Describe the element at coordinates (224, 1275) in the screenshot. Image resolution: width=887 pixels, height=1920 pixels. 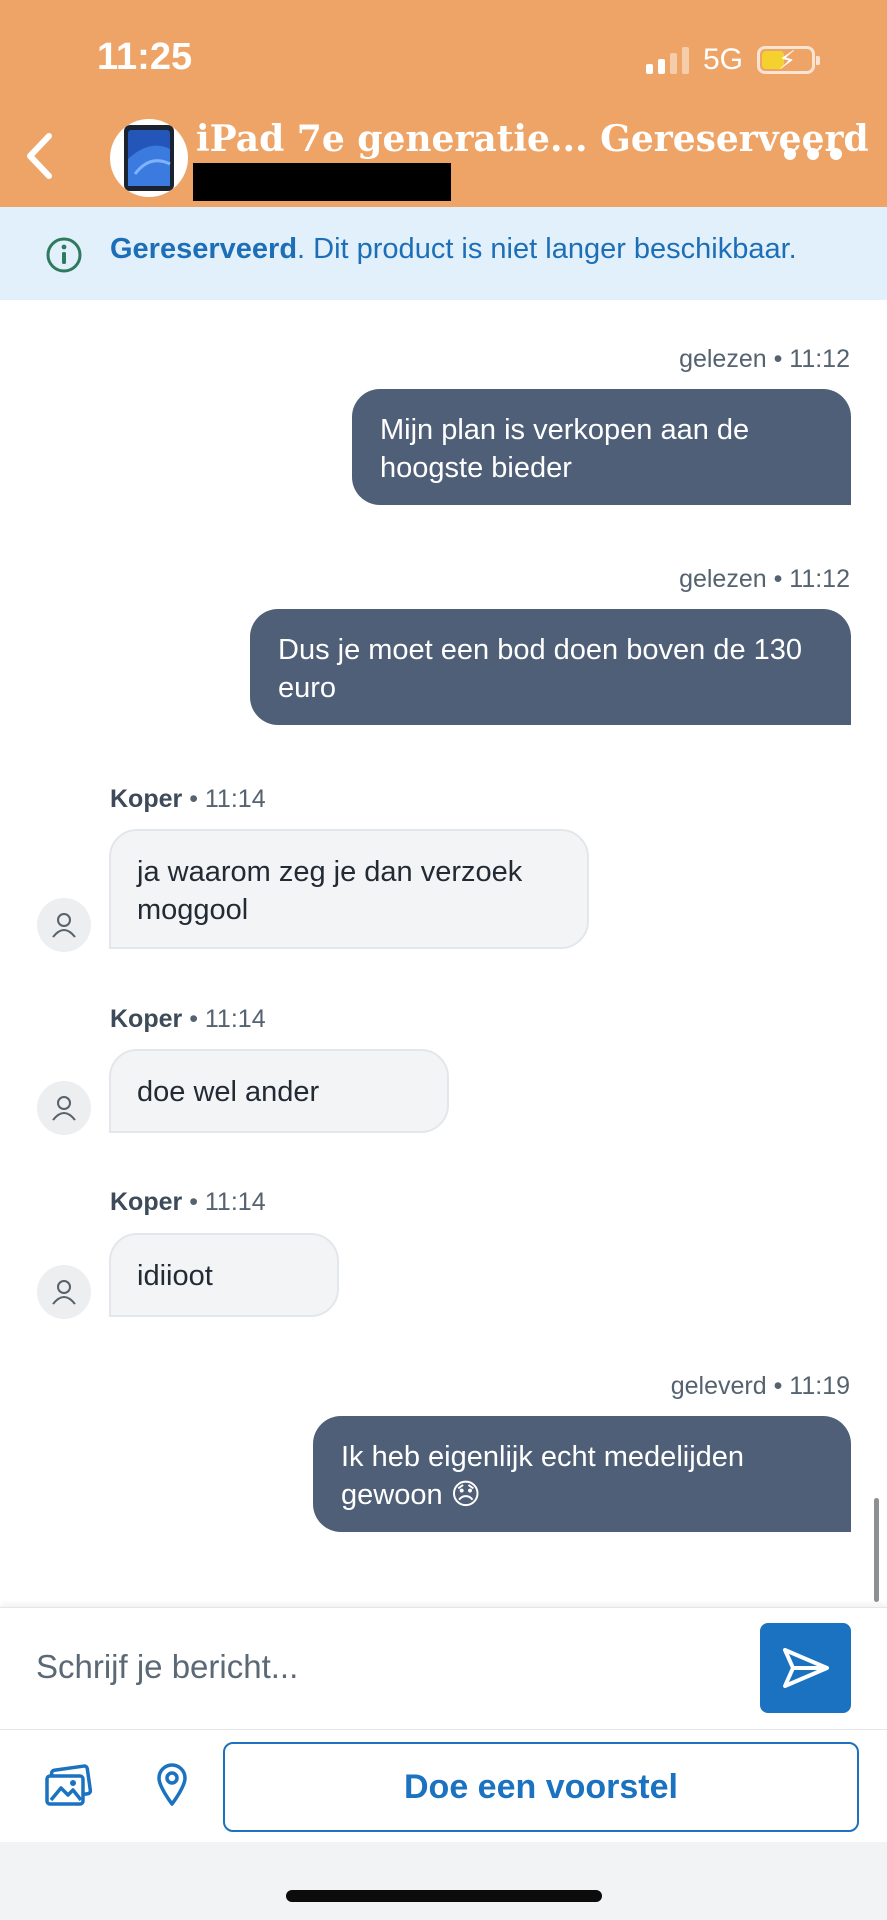
I see `message-bubble-incoming: idiioot` at that location.